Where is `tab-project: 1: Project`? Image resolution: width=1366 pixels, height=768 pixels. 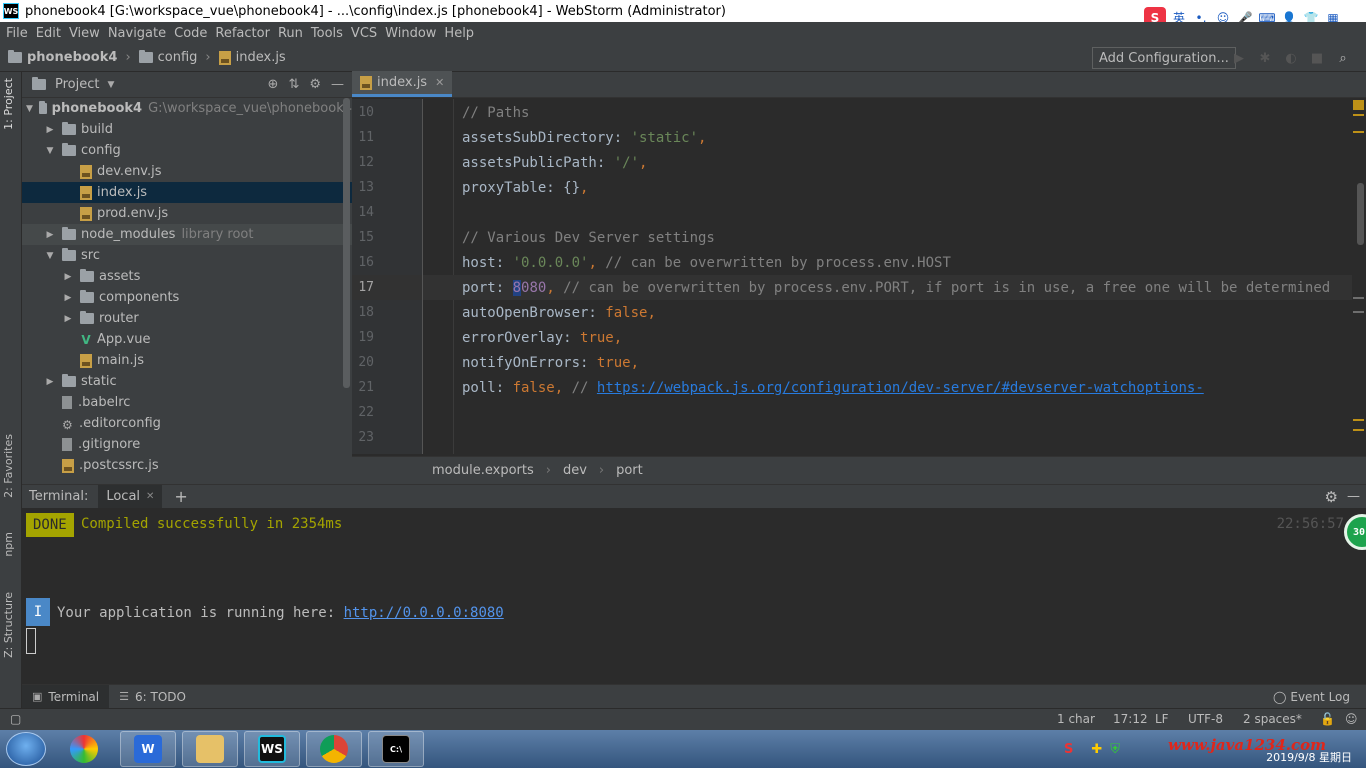 tab-project: 1: Project is located at coordinates (8, 104).